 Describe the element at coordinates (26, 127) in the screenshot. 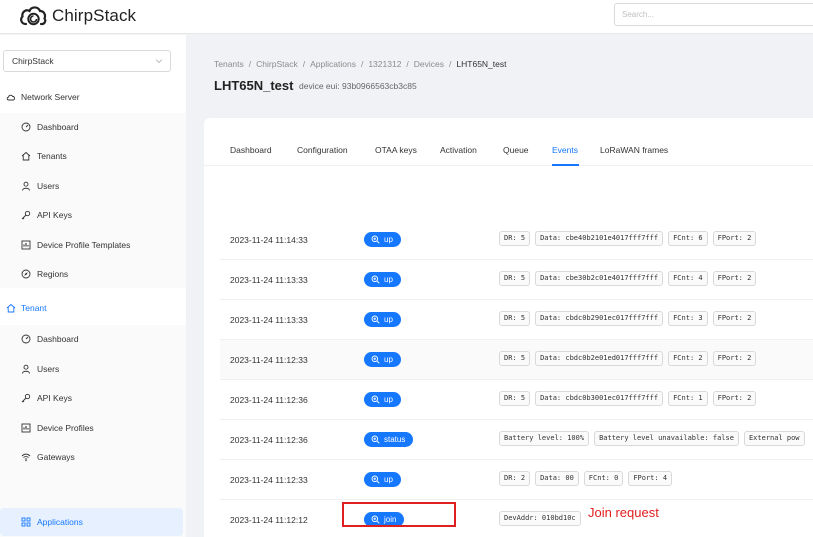

I see `dashboard-icon` at that location.